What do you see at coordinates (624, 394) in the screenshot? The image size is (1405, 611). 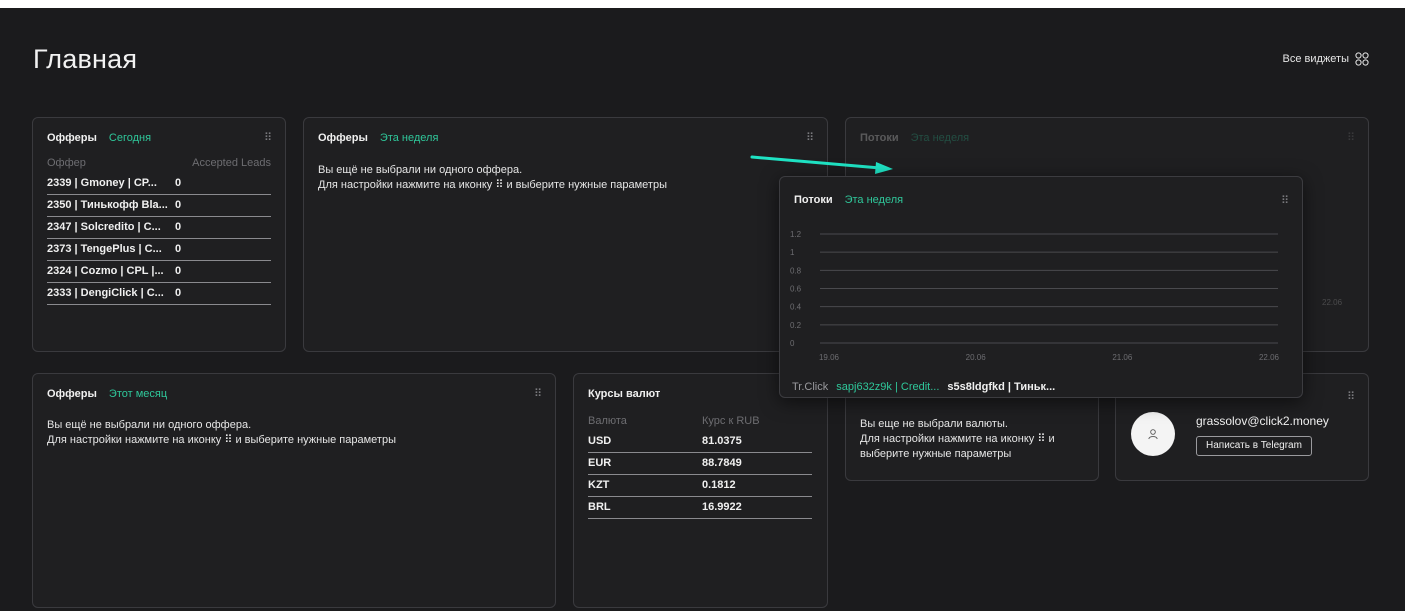 I see `widget-title: Курсы валют` at bounding box center [624, 394].